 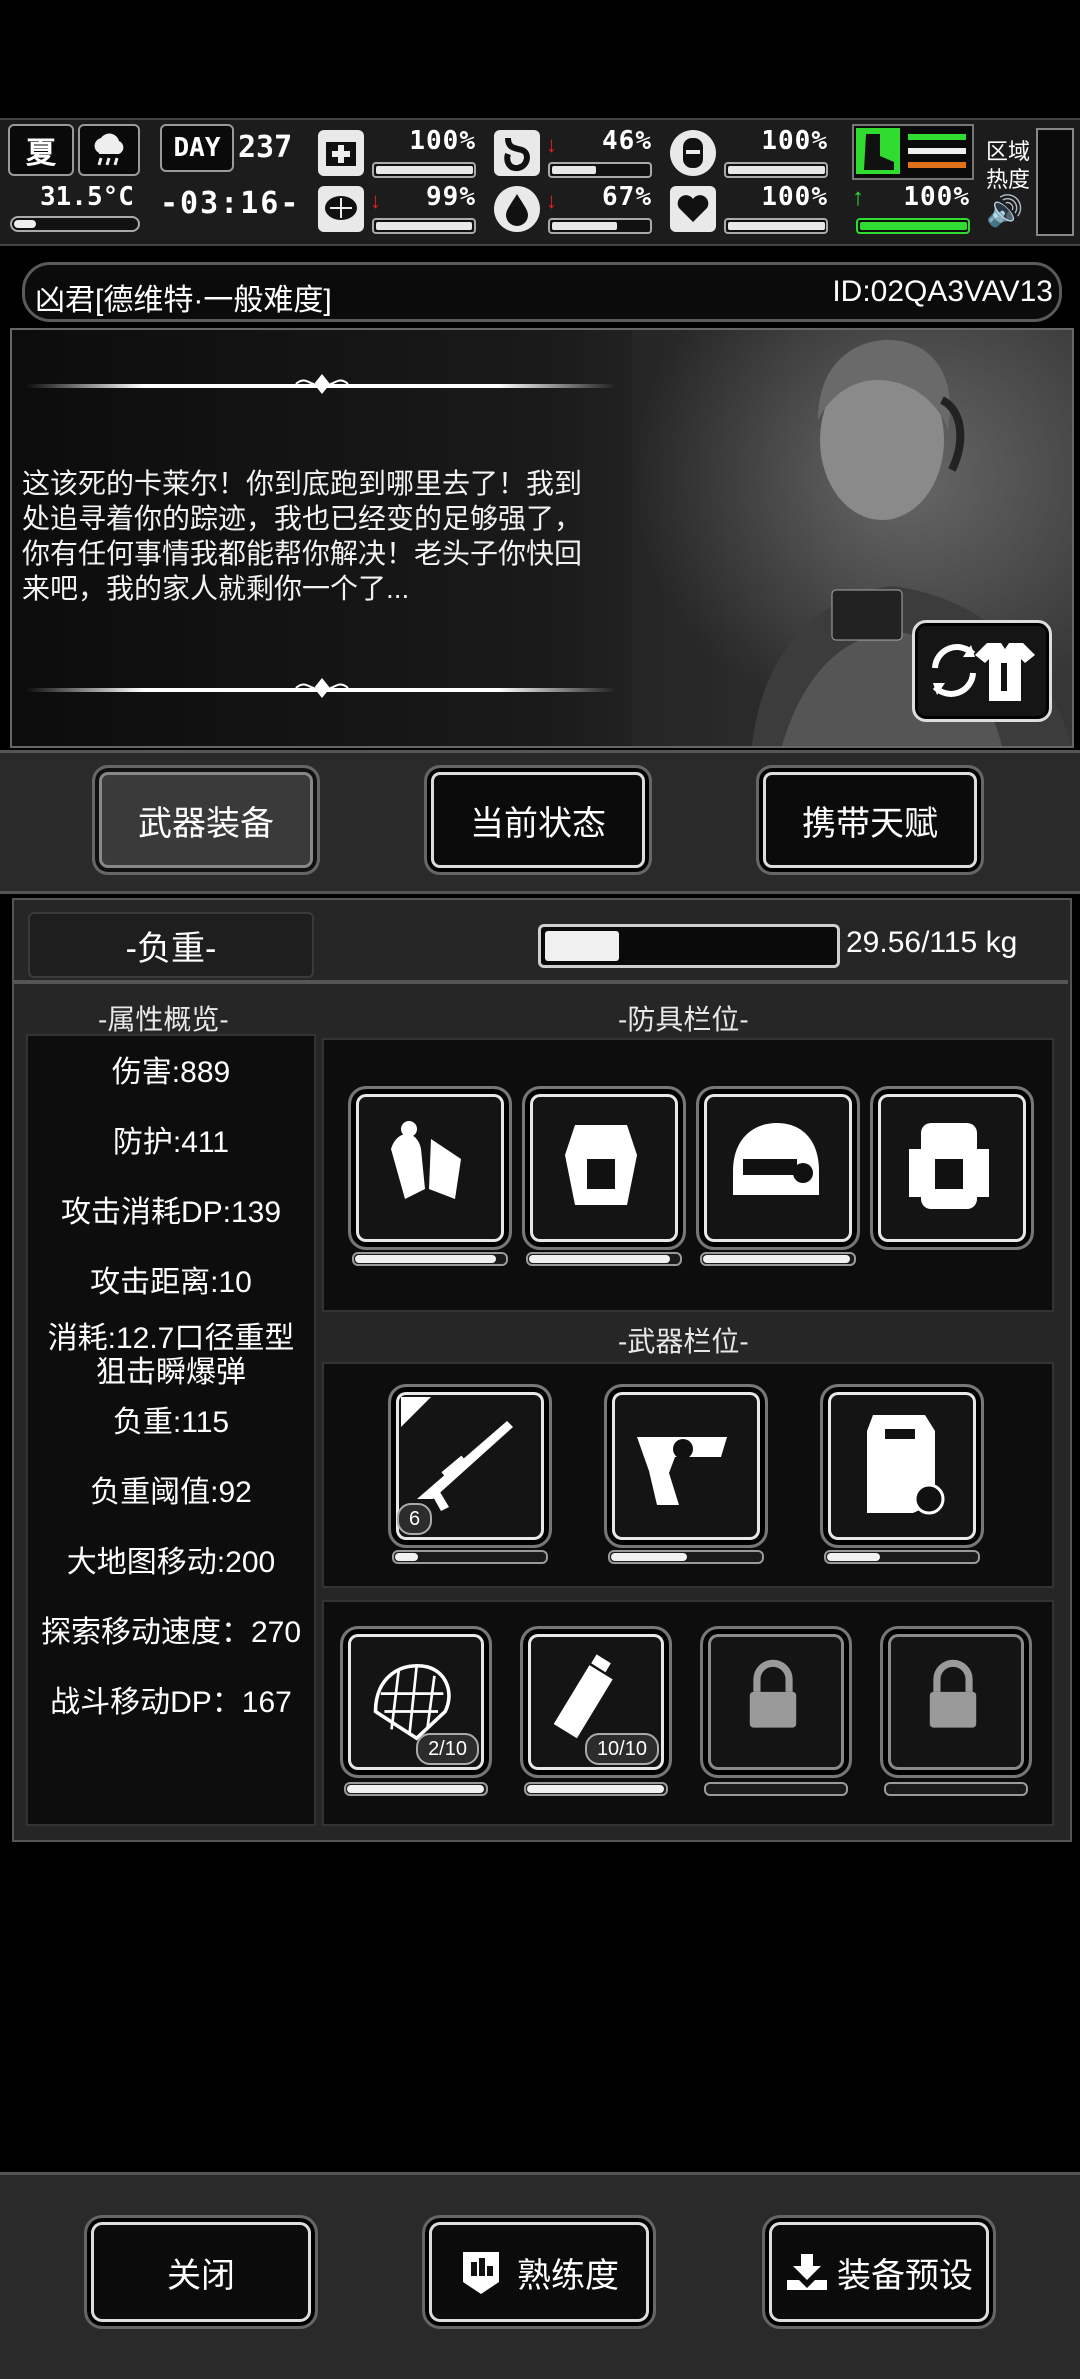 What do you see at coordinates (686, 1466) in the screenshot?
I see `weapon-slot-revolver` at bounding box center [686, 1466].